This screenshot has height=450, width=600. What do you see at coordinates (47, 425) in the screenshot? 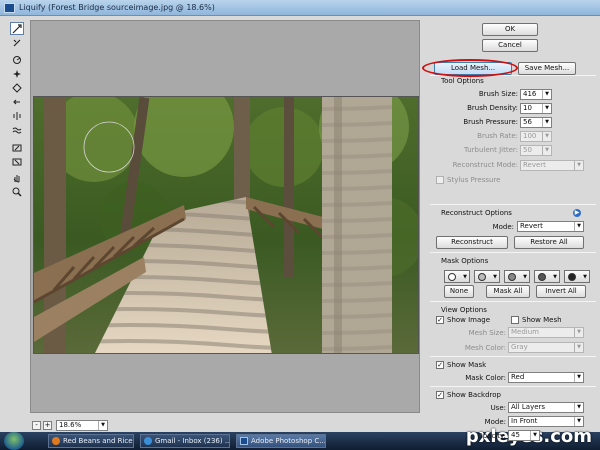
I see `zoom-in-button: +` at bounding box center [47, 425].